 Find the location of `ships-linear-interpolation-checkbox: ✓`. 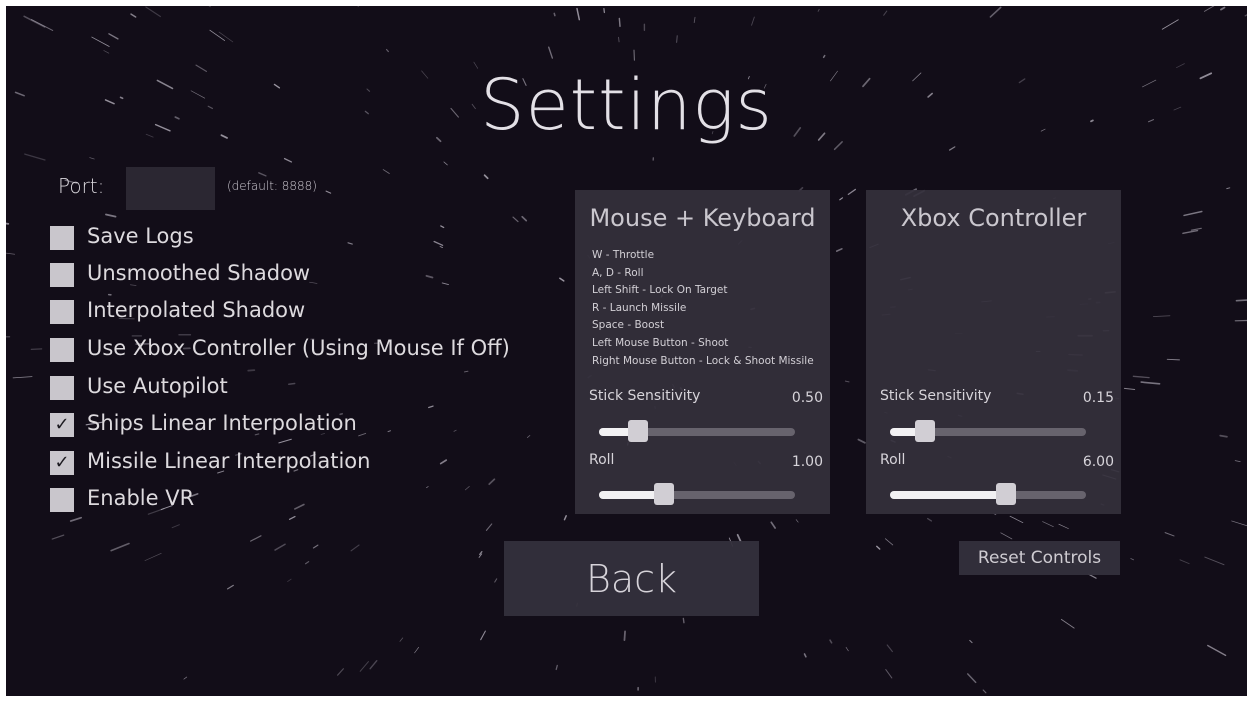

ships-linear-interpolation-checkbox: ✓ is located at coordinates (62, 425).